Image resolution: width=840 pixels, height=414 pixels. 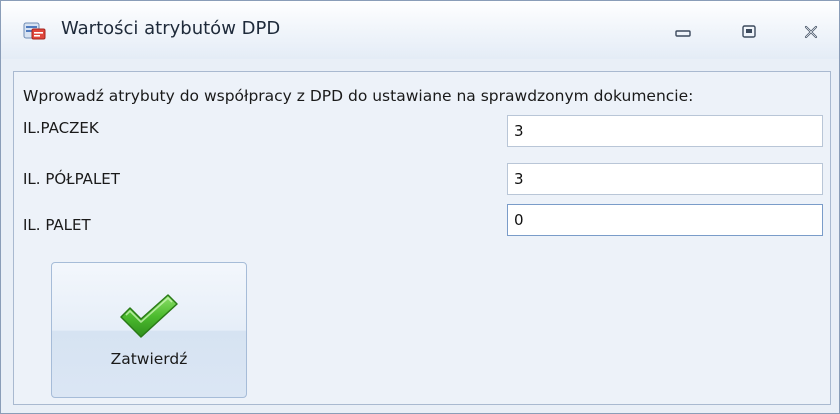 I want to click on minimize-icon, so click(x=683, y=33).